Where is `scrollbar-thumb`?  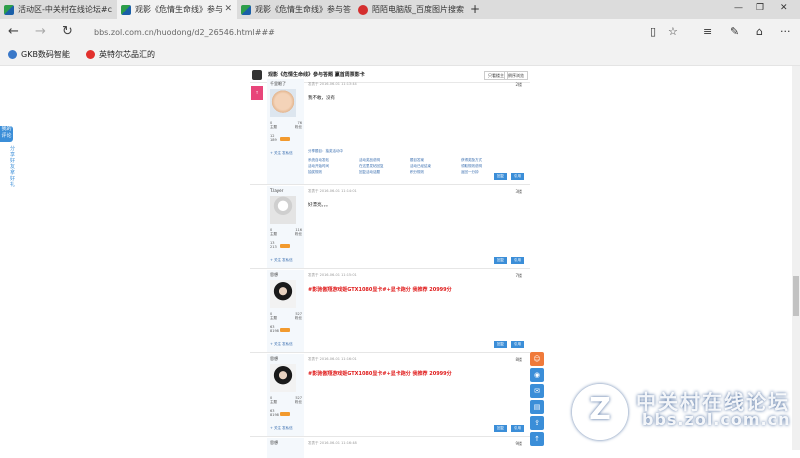
scrollbar-thumb is located at coordinates (796, 296).